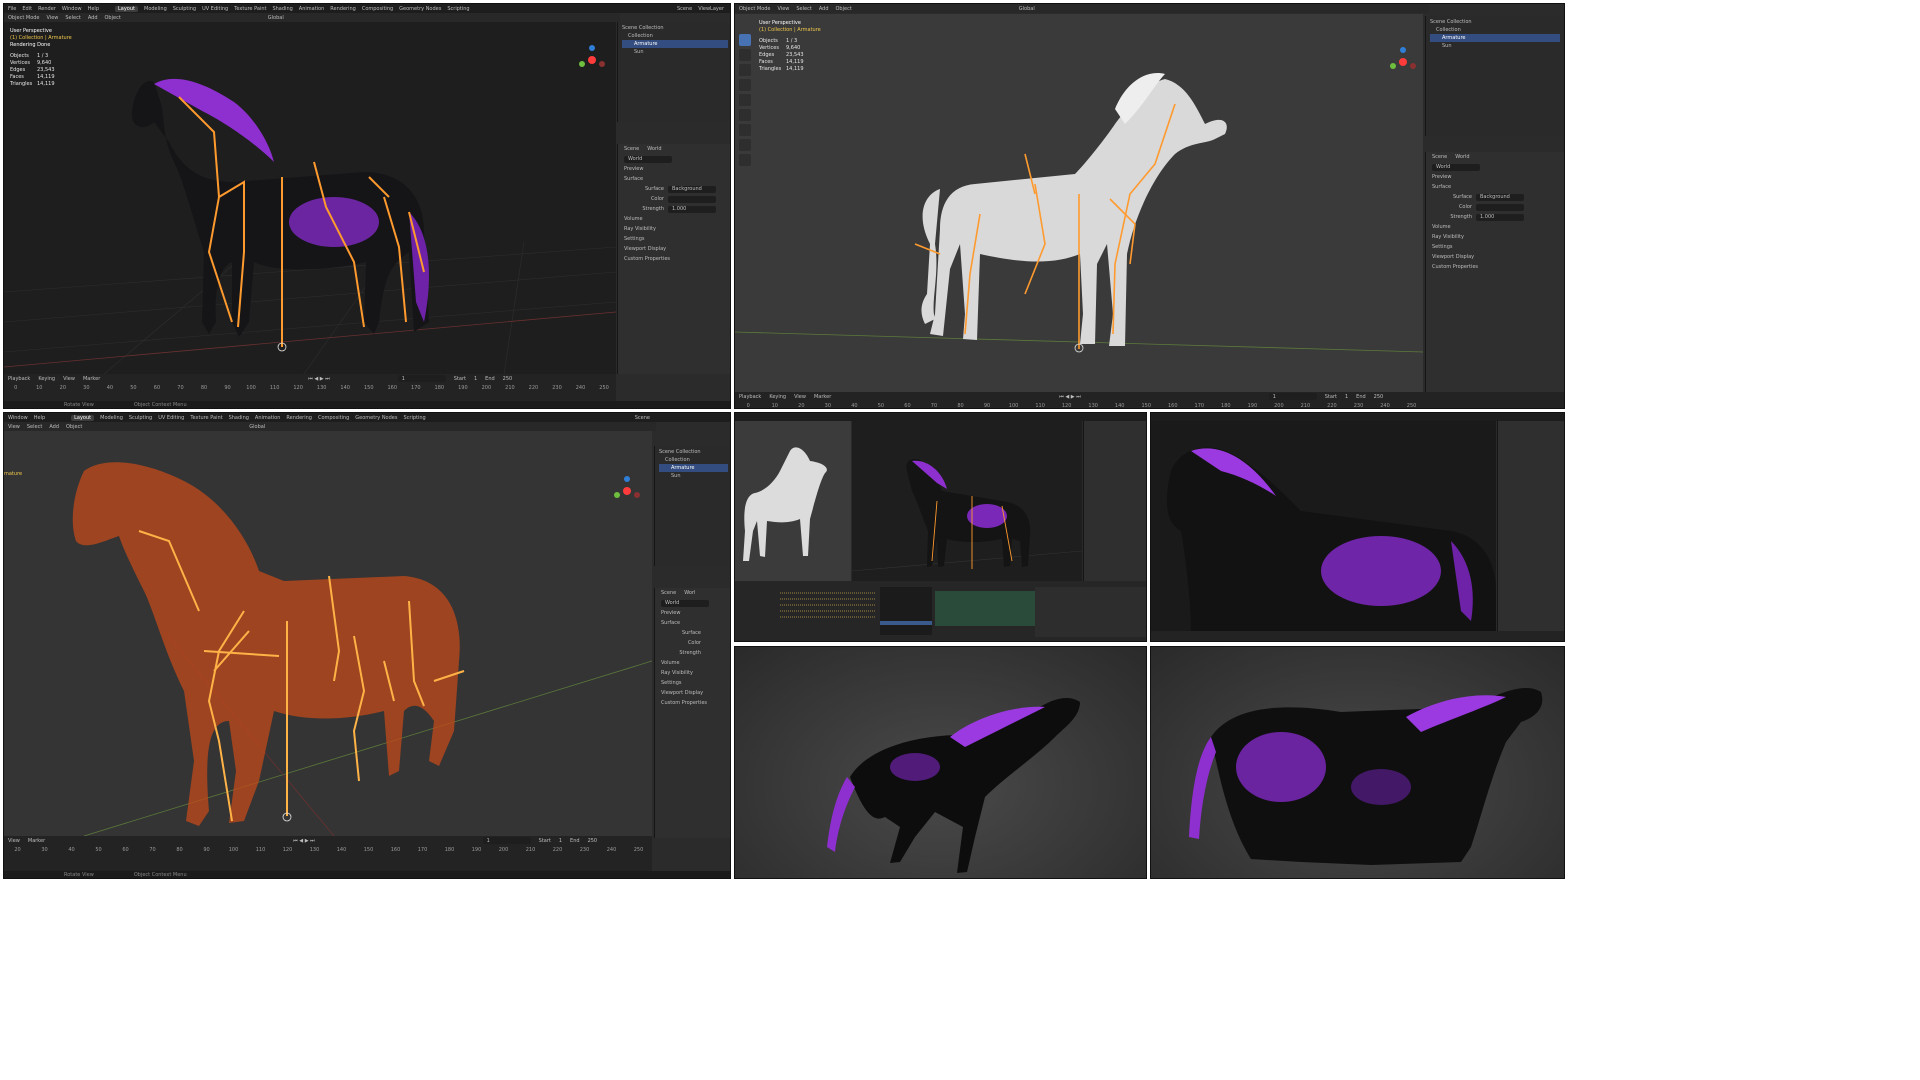 The width and height of the screenshot is (1920, 1080). I want to click on prop-tab-world: Worl, so click(689, 593).